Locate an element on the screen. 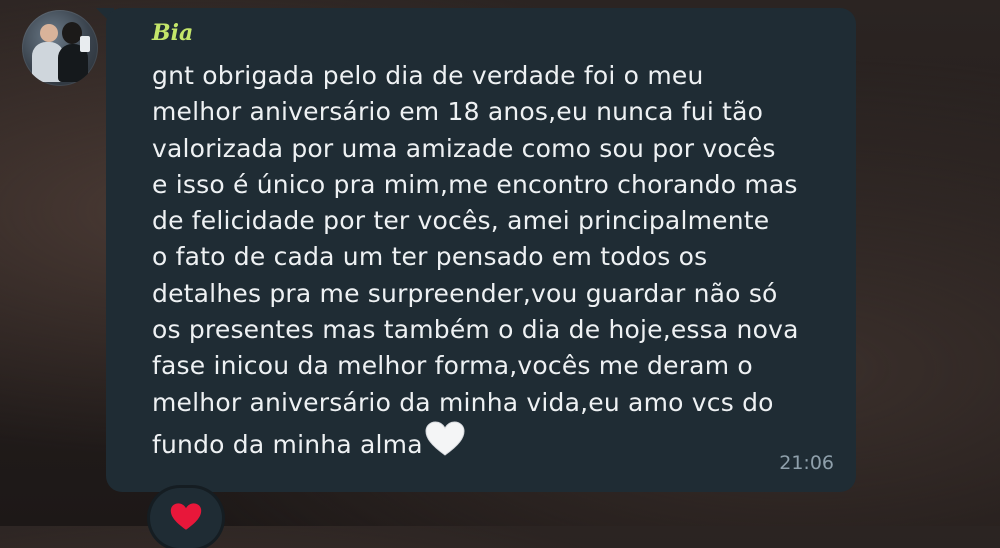 The height and width of the screenshot is (548, 1000). sender-avatar is located at coordinates (60, 48).